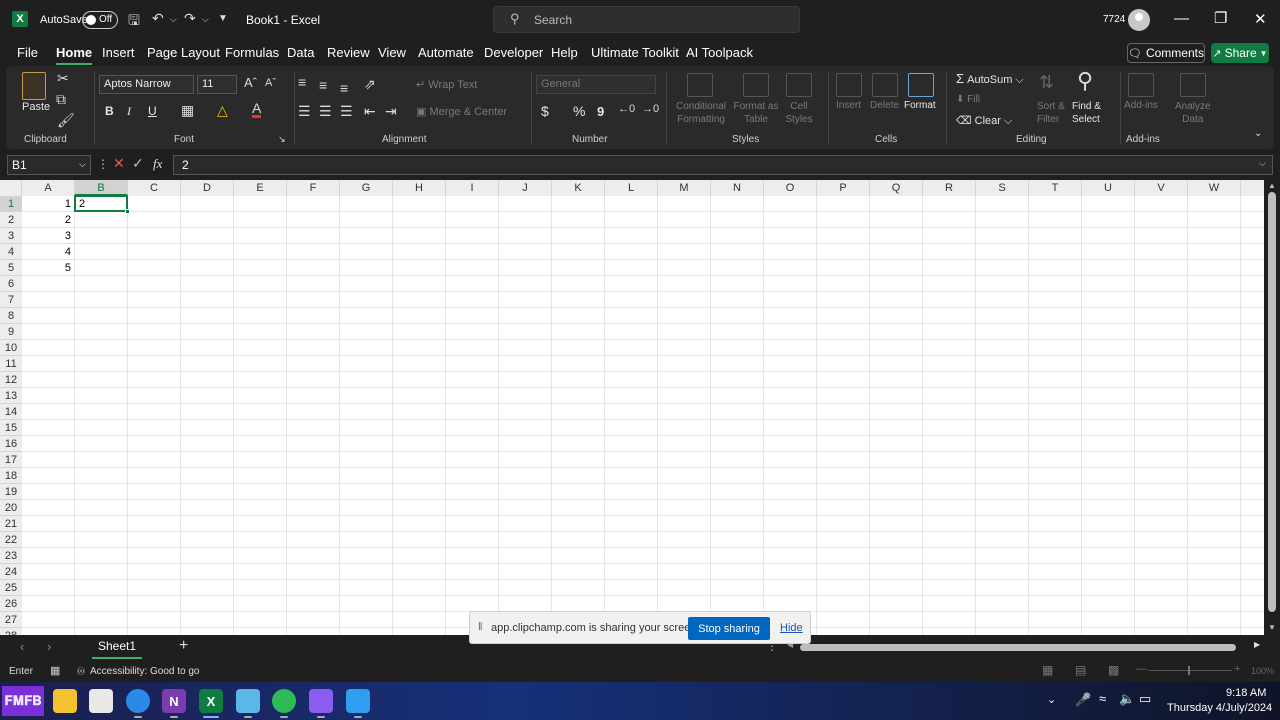 Image resolution: width=1280 pixels, height=720 pixels. Describe the element at coordinates (1272, 402) in the screenshot. I see `scroll-thumb` at that location.